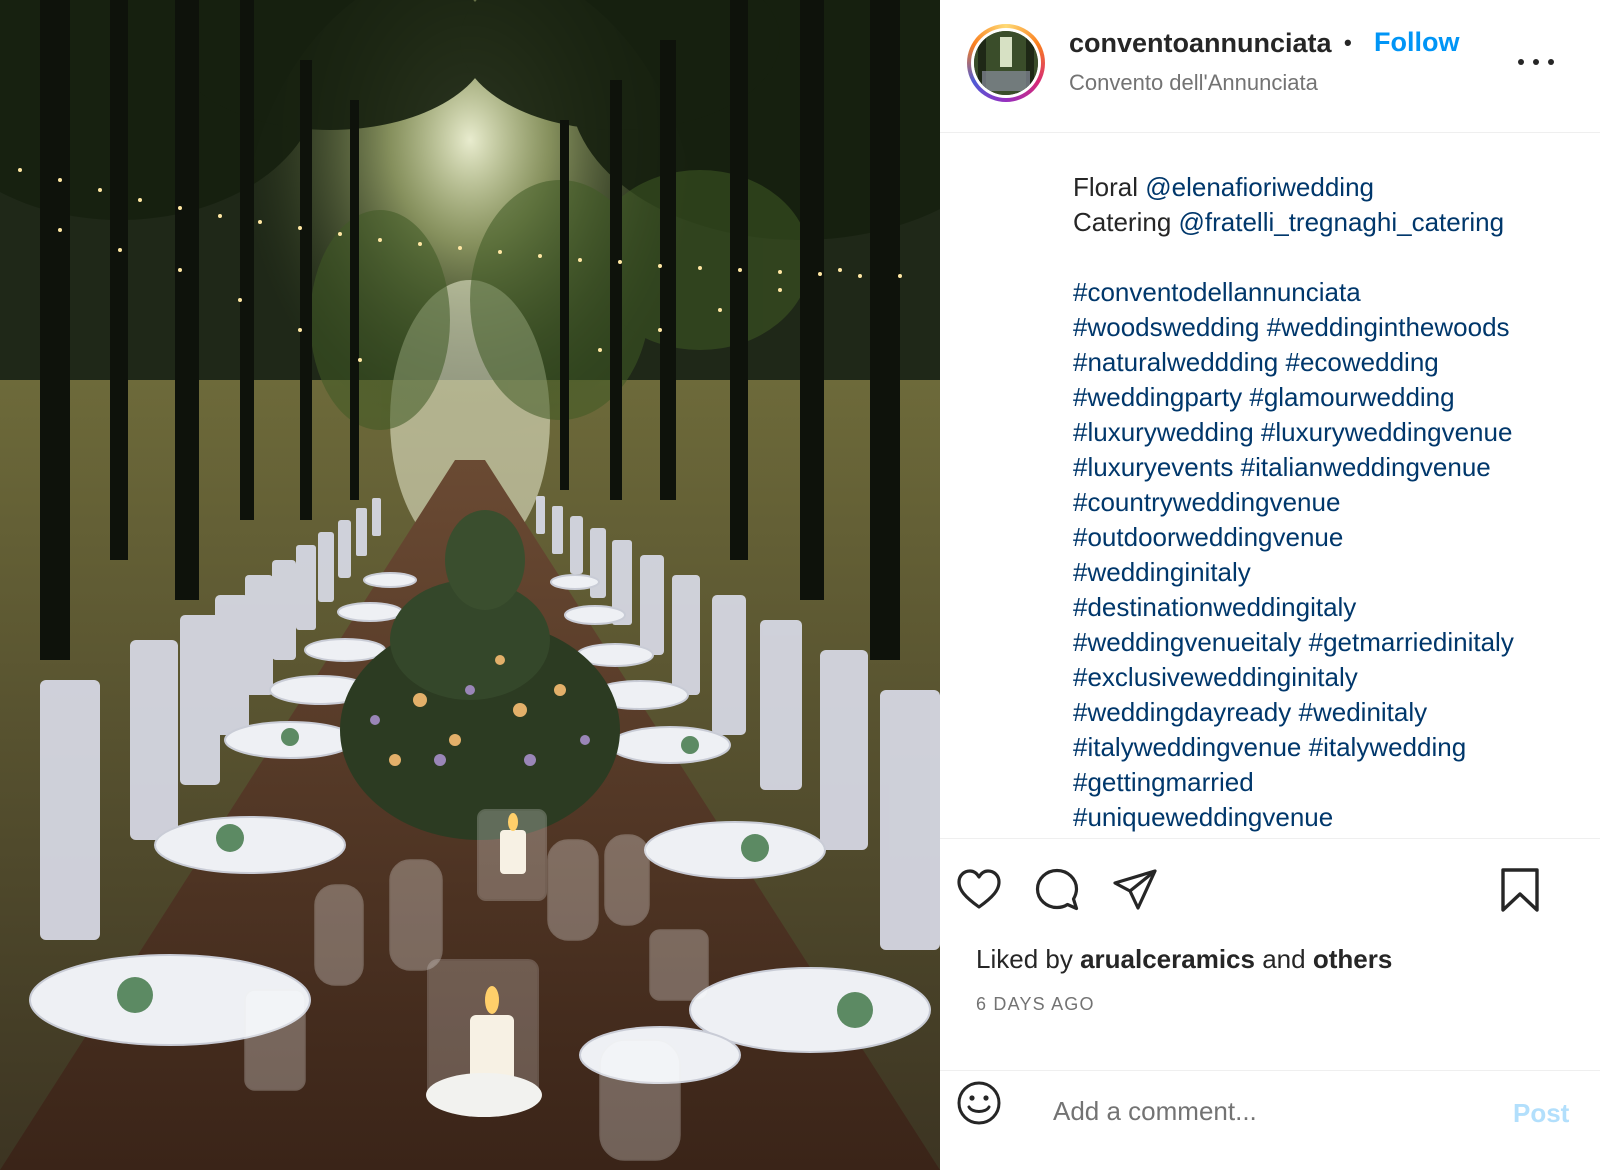 This screenshot has width=1600, height=1170. I want to click on comment-bar: Post, so click(1270, 1120).